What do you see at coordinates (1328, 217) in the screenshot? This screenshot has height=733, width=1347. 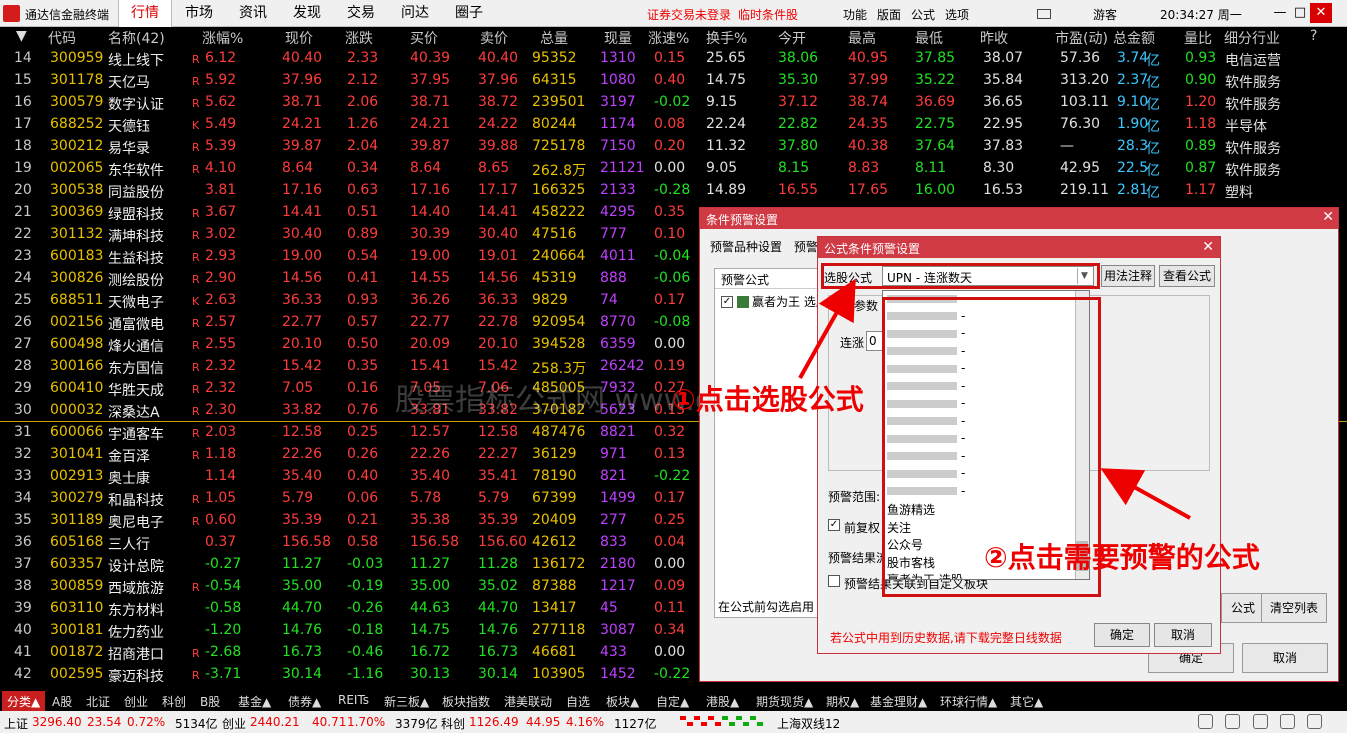 I see `outer-dialog-close-icon: ✕` at bounding box center [1328, 217].